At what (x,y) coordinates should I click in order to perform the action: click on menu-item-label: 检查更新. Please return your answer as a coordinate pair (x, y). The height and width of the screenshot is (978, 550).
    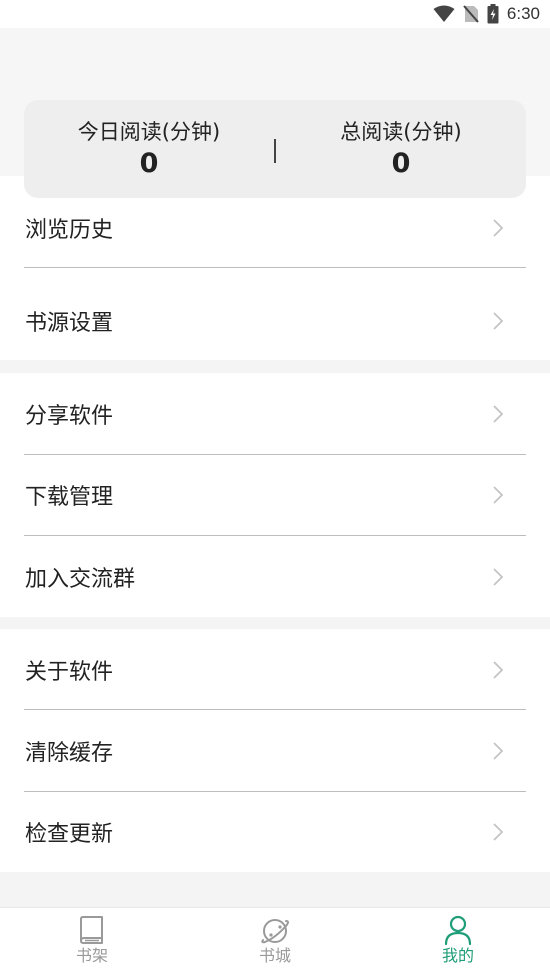
    Looking at the image, I should click on (69, 834).